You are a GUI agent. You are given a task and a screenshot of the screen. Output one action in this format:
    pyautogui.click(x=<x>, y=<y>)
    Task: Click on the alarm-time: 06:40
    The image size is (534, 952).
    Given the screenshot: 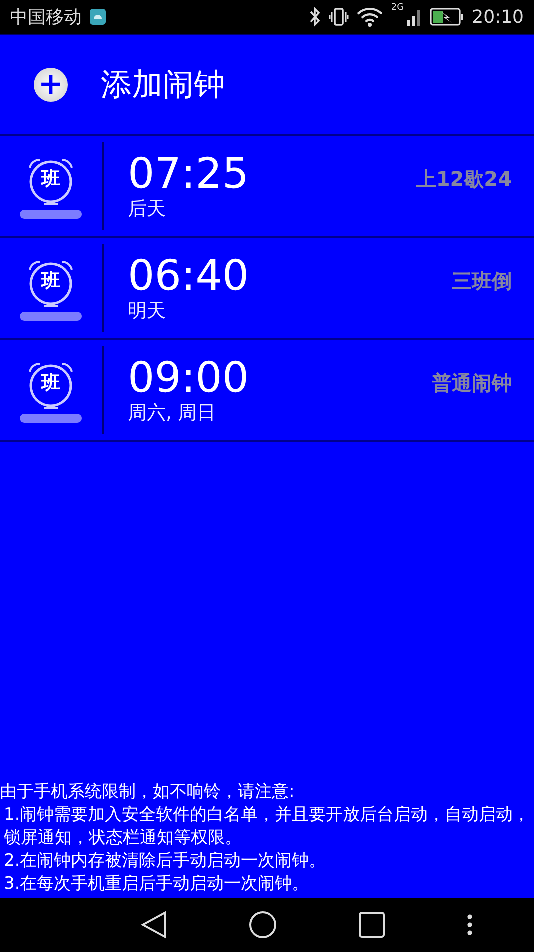 What is the action you would take?
    pyautogui.click(x=189, y=276)
    